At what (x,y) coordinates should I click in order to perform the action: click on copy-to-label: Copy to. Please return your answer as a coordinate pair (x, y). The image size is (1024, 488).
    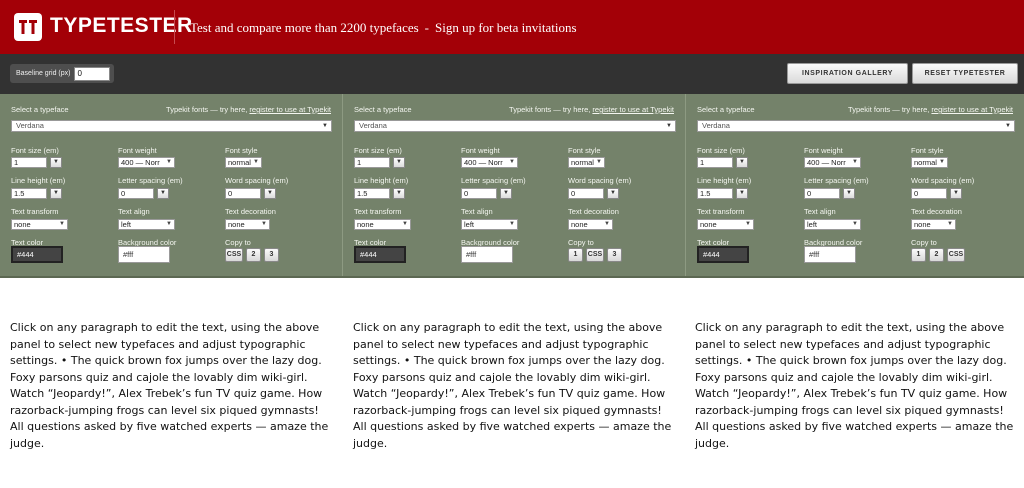
    Looking at the image, I should click on (924, 242).